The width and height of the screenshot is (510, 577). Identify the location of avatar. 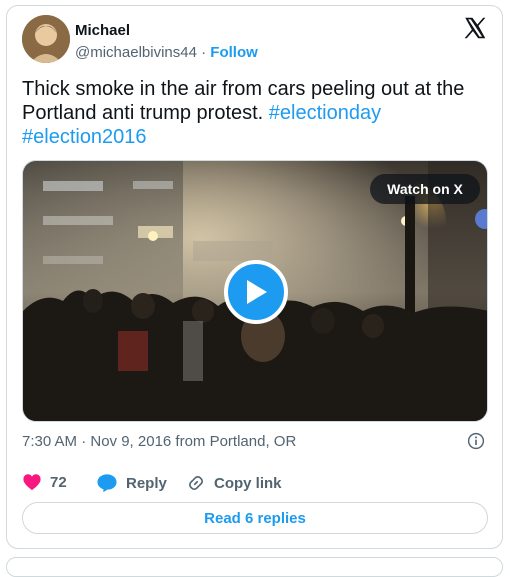
(46, 39).